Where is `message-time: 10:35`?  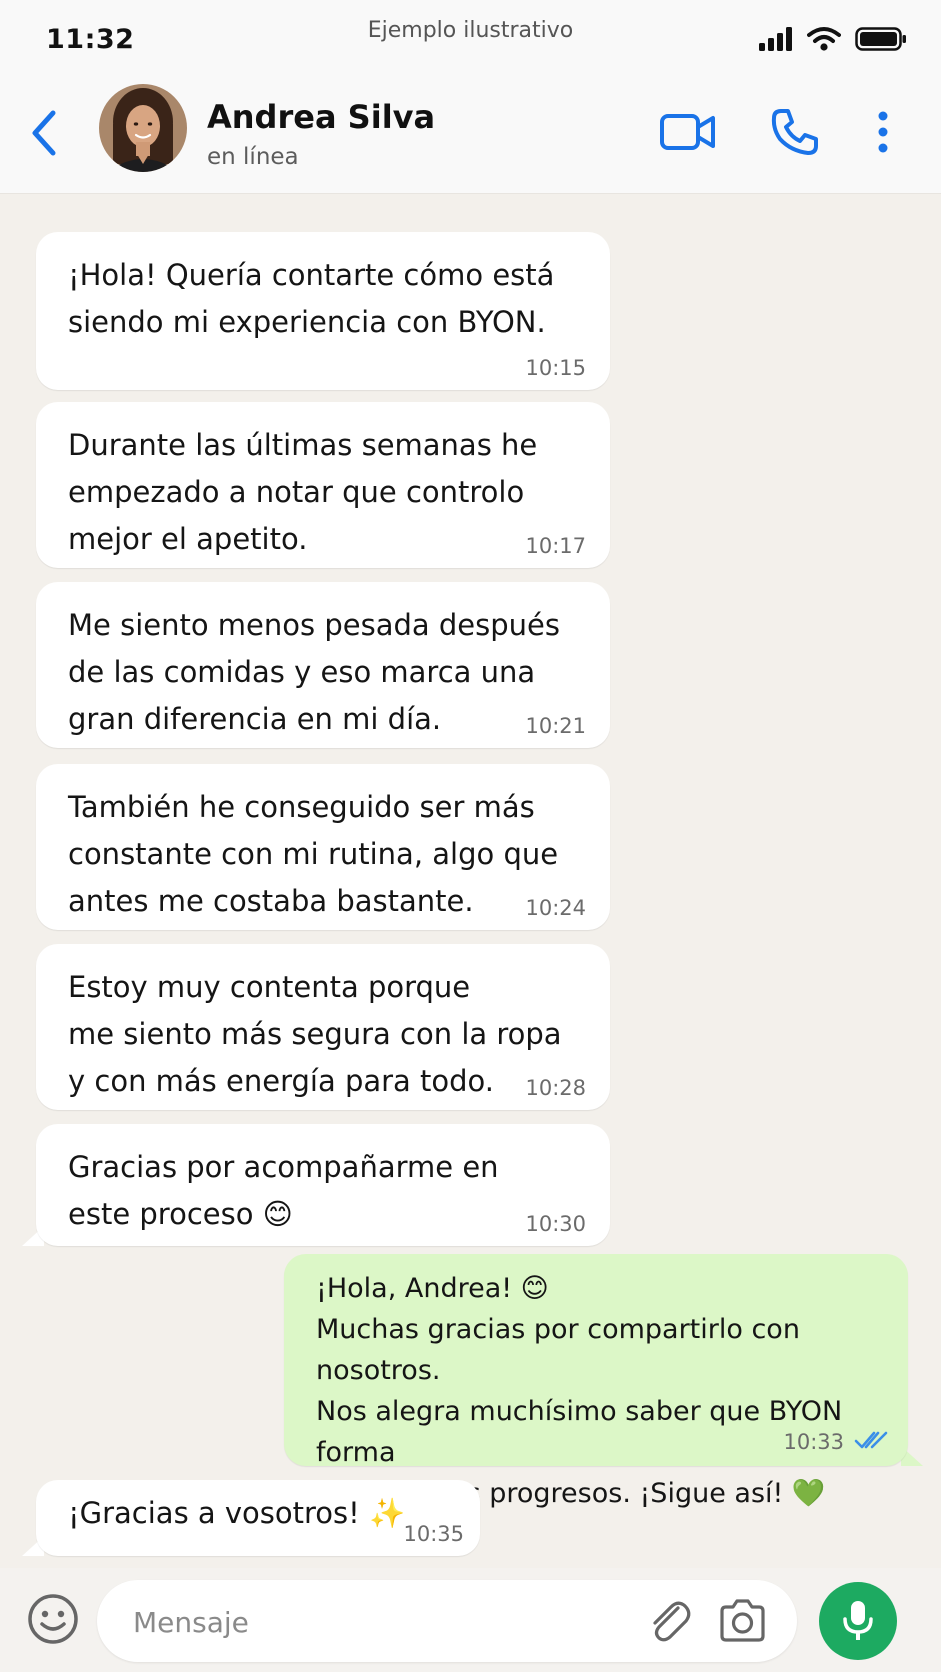 message-time: 10:35 is located at coordinates (433, 1534).